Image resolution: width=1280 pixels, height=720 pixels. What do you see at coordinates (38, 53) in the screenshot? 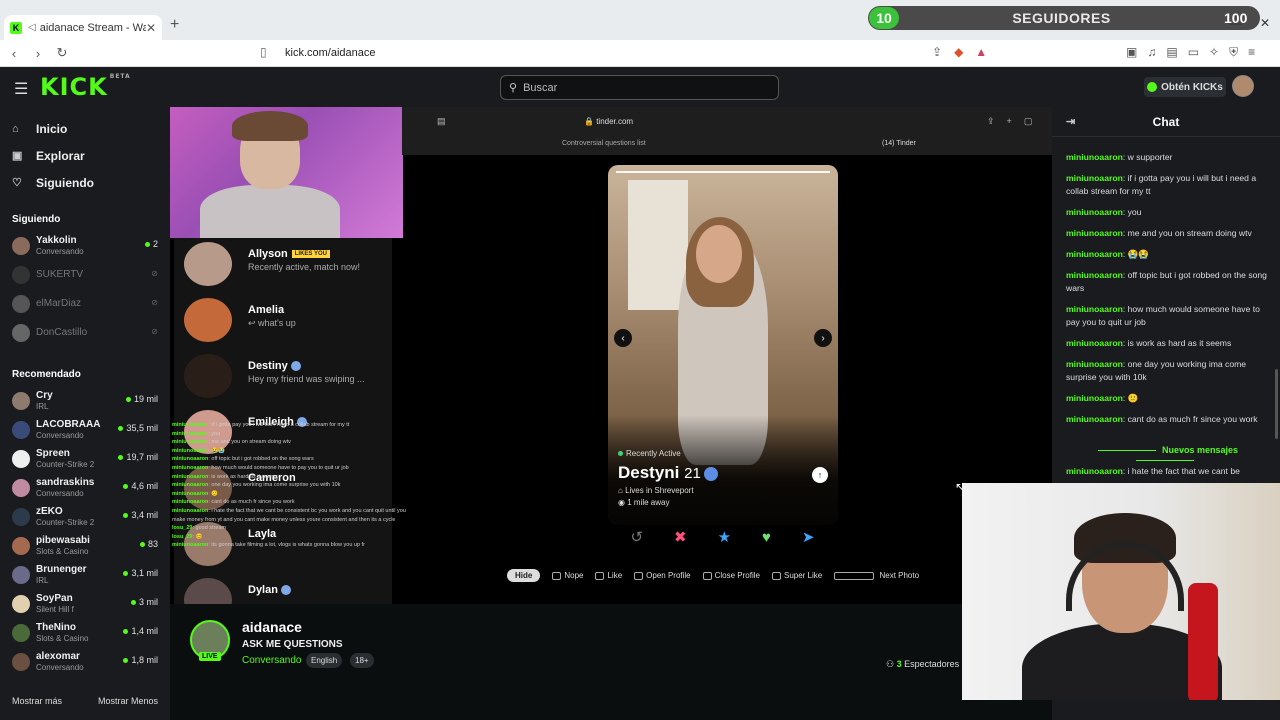
I see `forward-icon: ›` at bounding box center [38, 53].